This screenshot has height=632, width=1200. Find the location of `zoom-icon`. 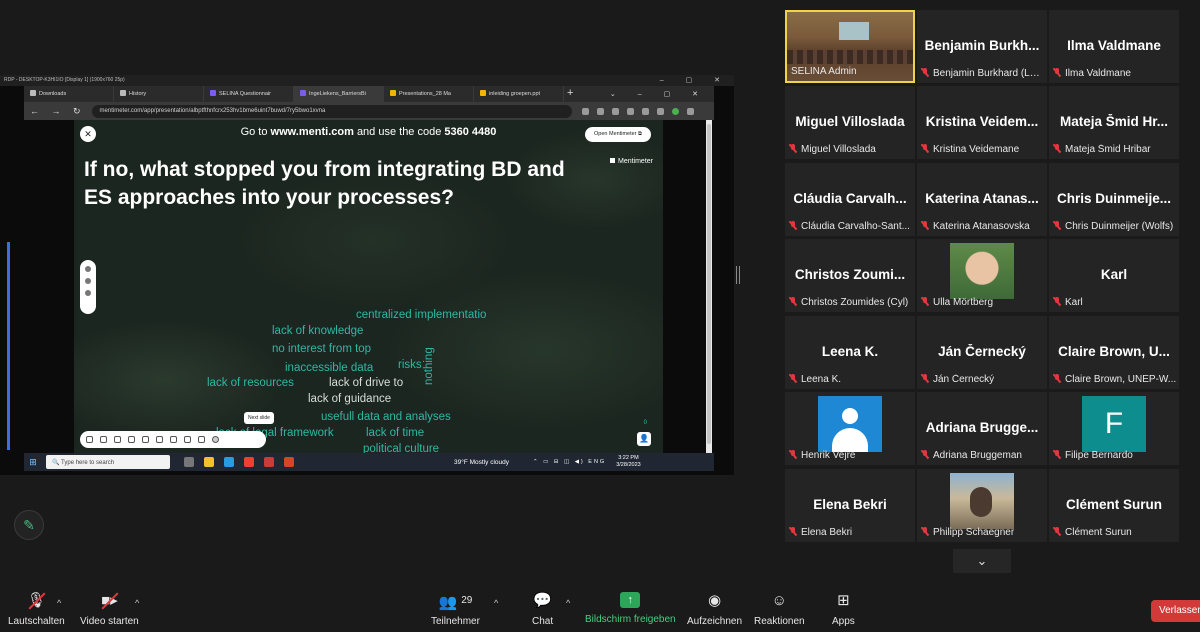

zoom-icon is located at coordinates (88, 269).